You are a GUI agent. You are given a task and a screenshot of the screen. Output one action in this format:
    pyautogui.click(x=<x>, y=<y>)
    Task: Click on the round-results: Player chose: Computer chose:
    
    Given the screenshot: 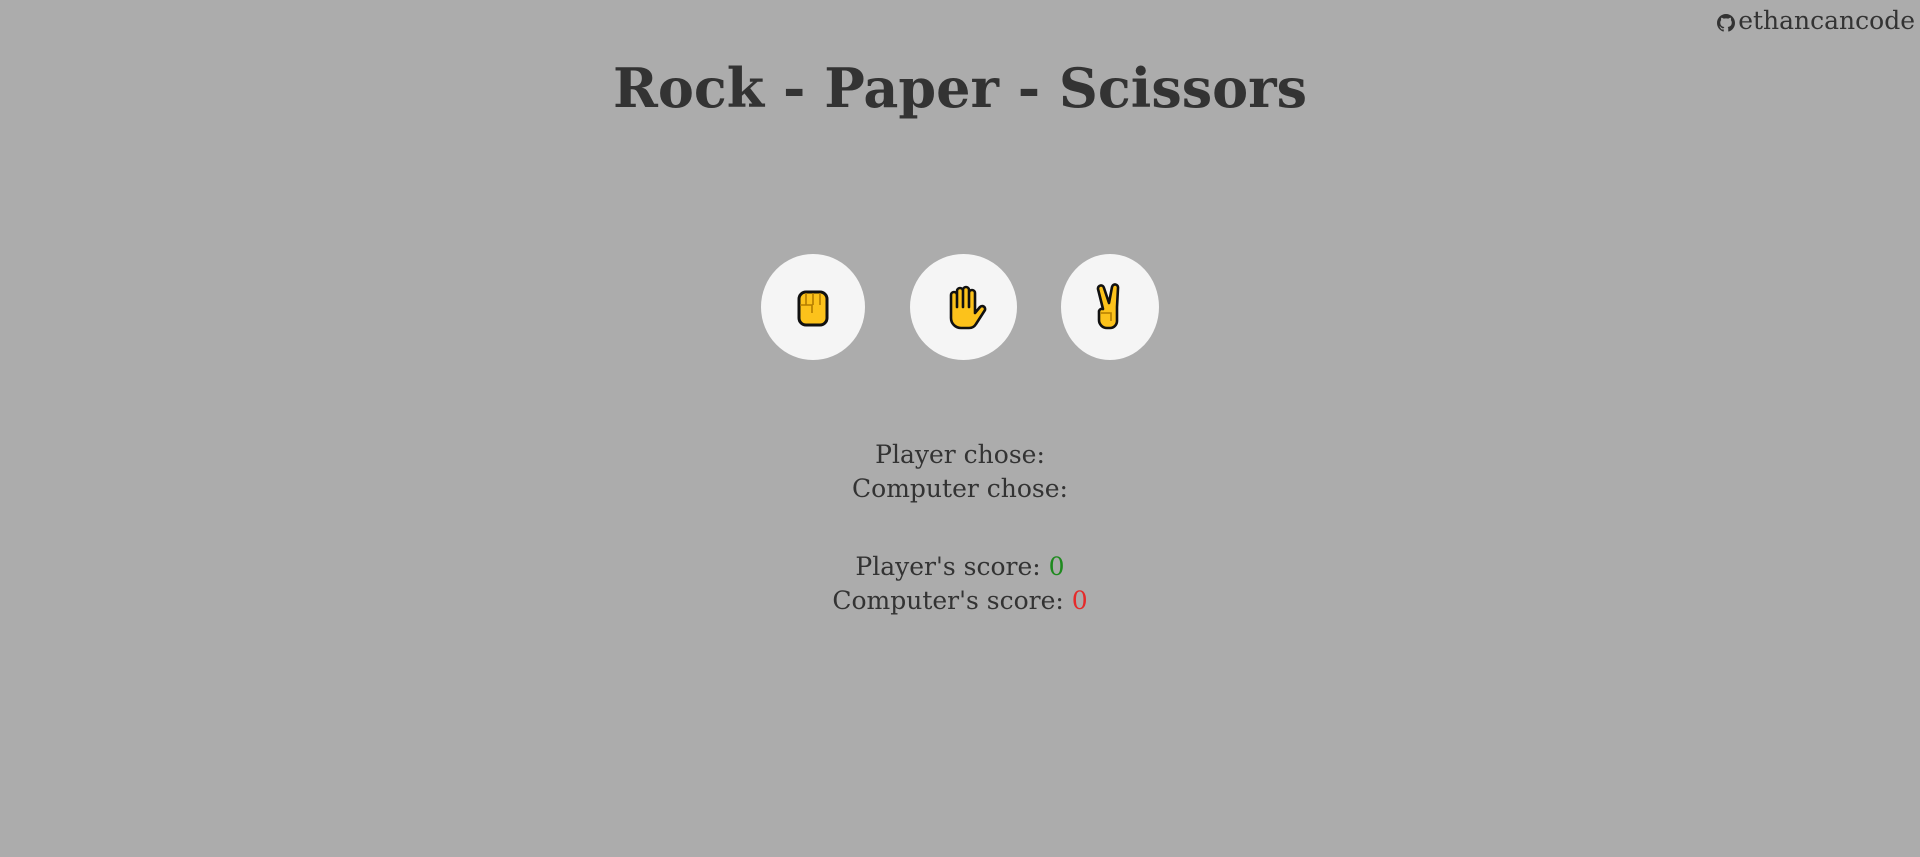 What is the action you would take?
    pyautogui.click(x=960, y=472)
    